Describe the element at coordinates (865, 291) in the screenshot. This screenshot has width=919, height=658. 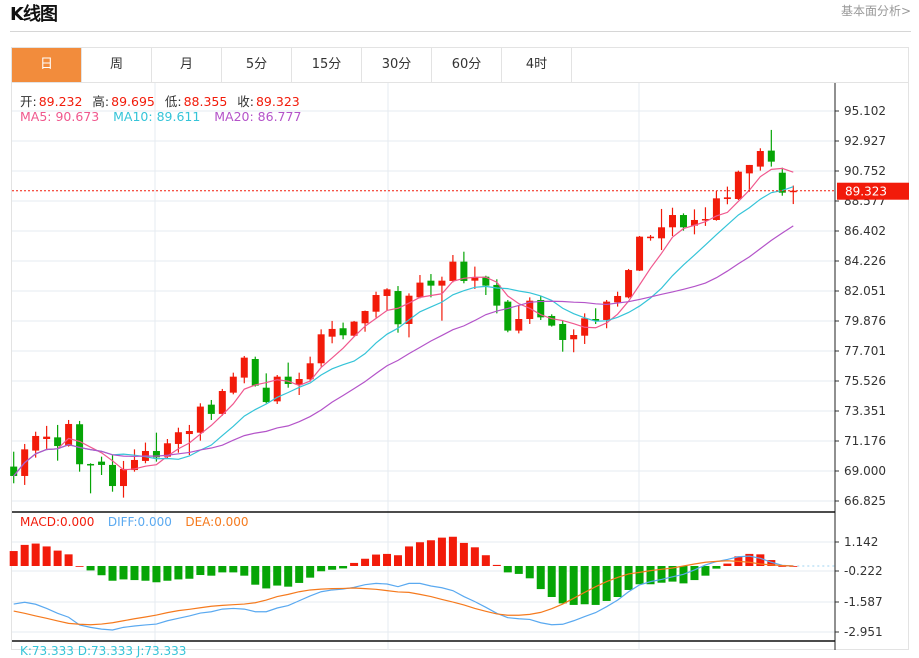
I see `price-tick-label: 82.051` at that location.